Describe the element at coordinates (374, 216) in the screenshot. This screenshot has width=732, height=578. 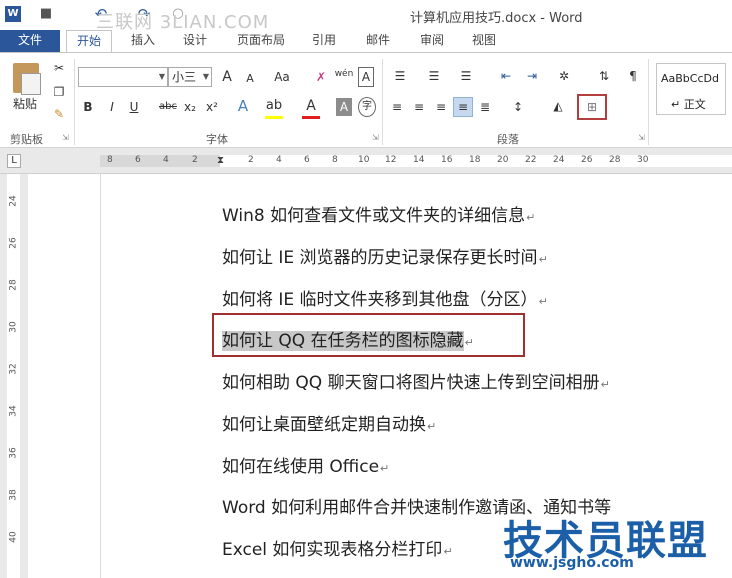
I see `paragraph-text: Win8 如何查看文件或文件夹的详细信息` at that location.